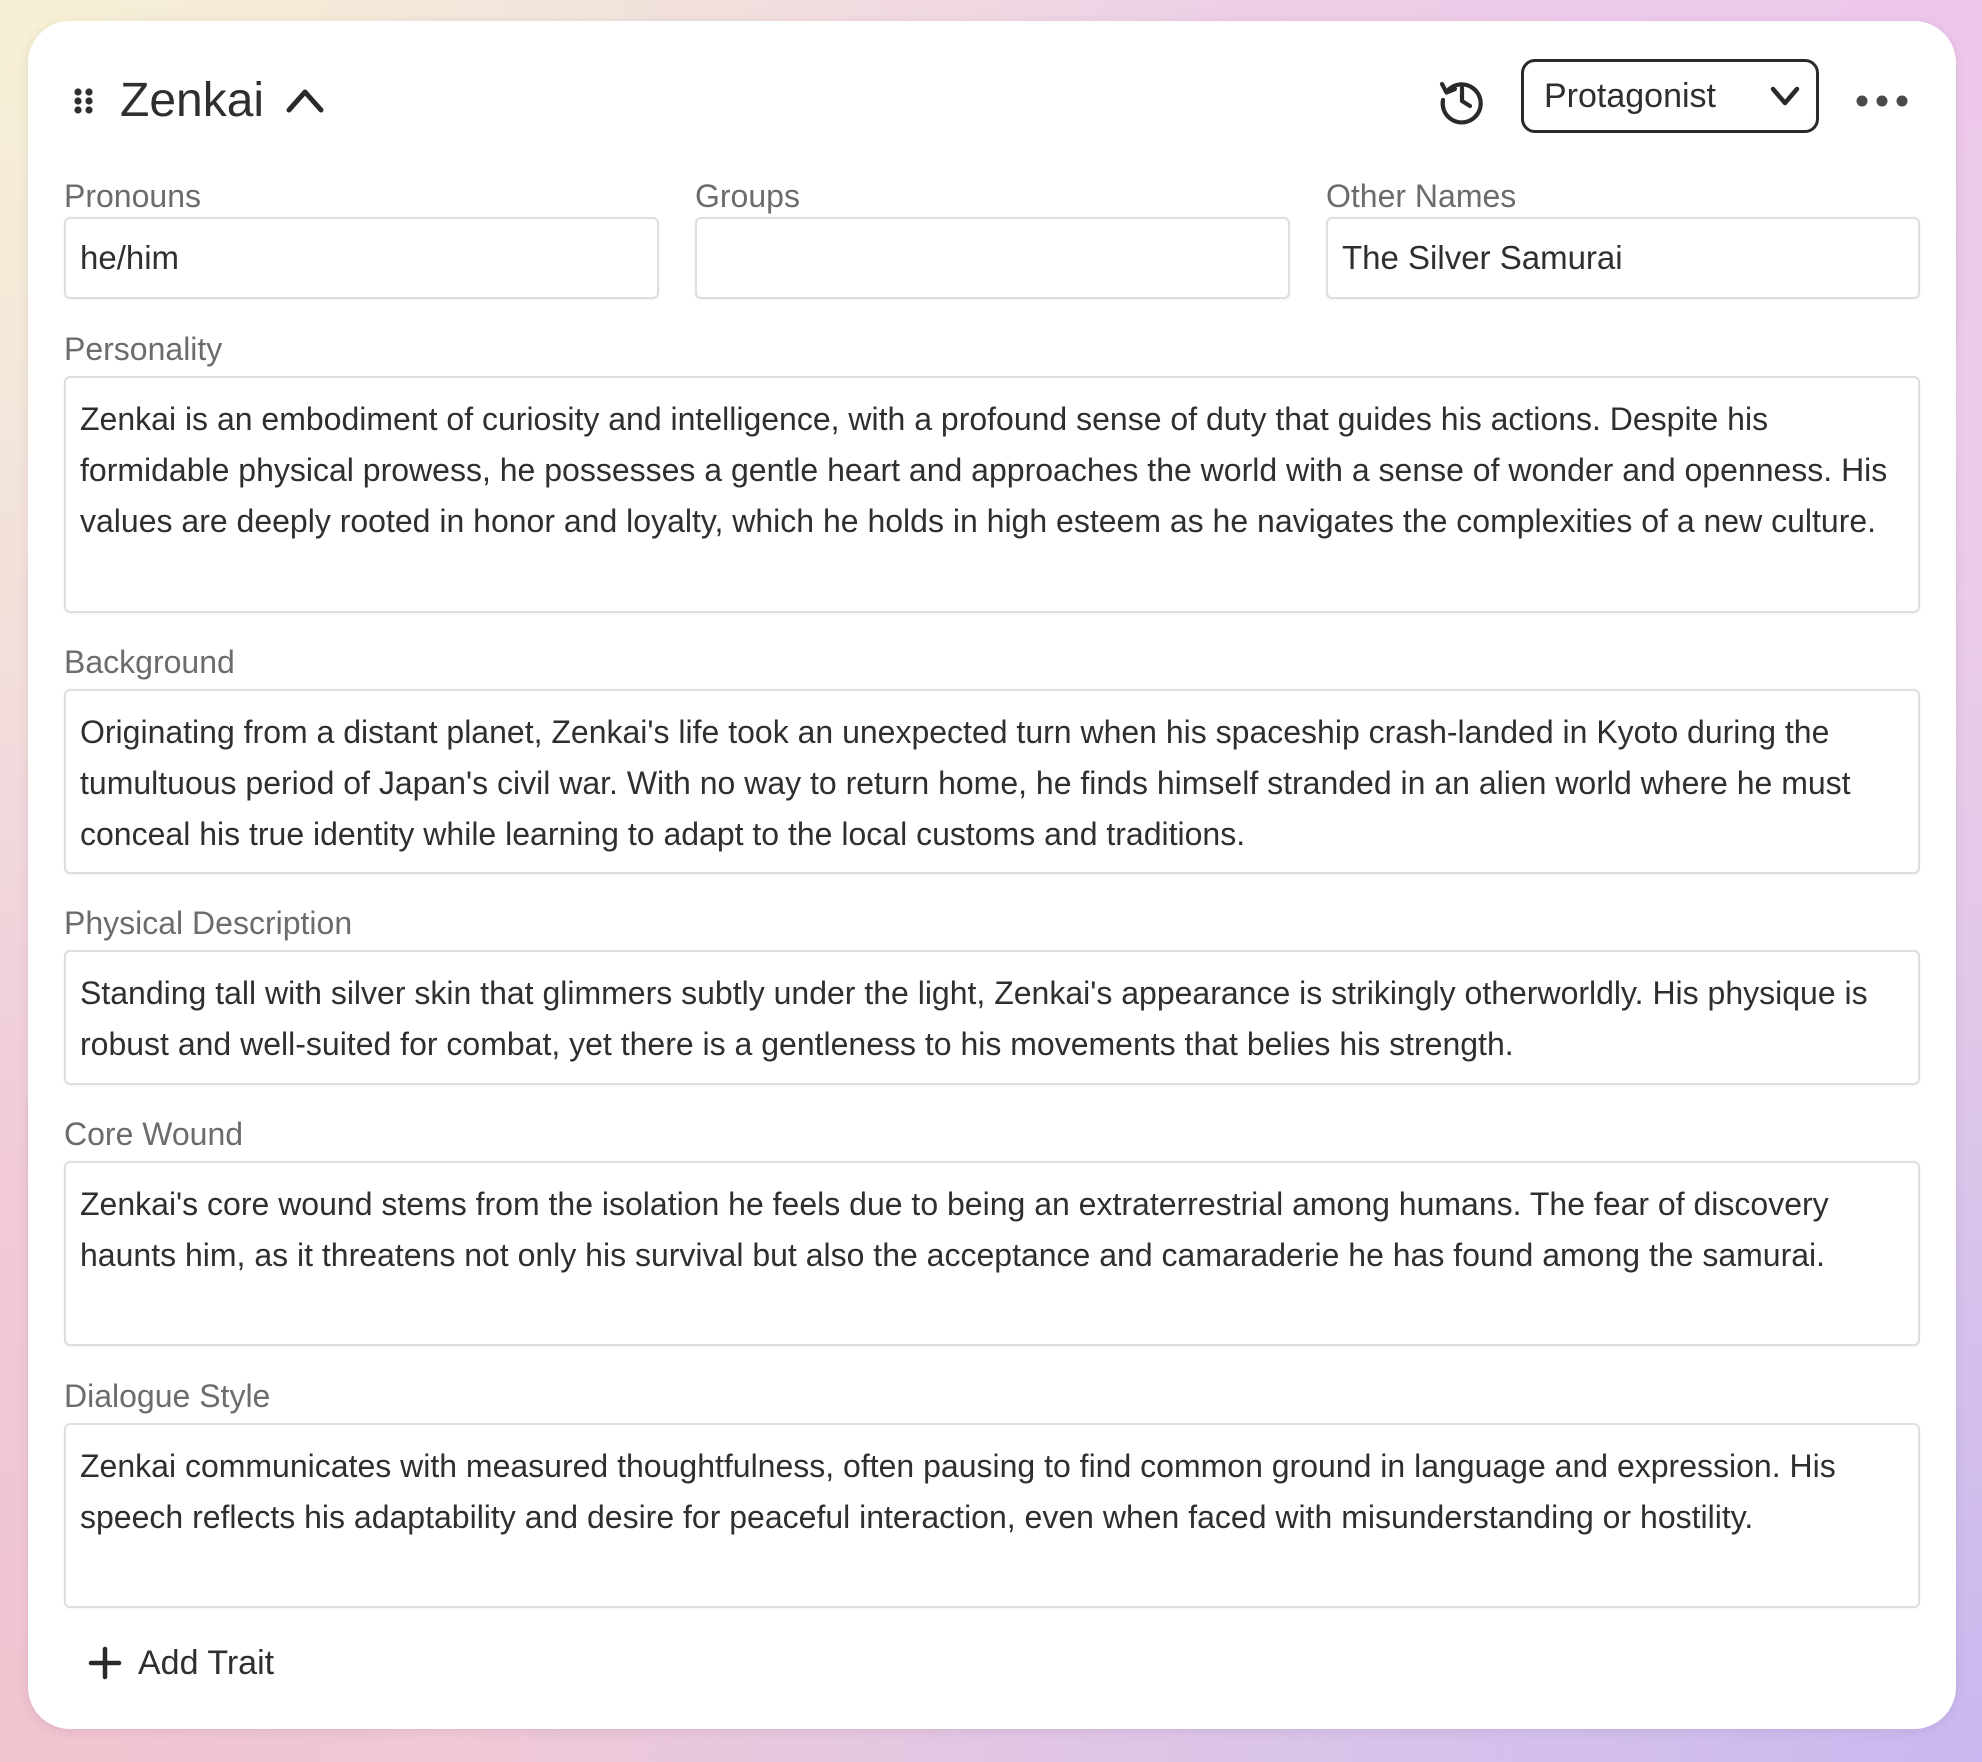  What do you see at coordinates (1421, 196) in the screenshot?
I see `other-names-label: Other Names` at bounding box center [1421, 196].